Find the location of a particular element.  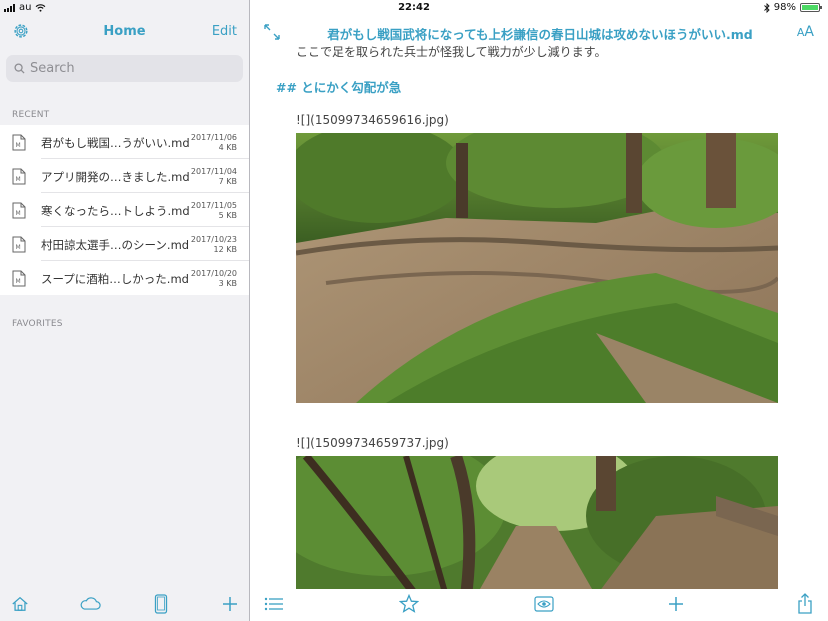

file-name: 村田諒太選手…のシーン.md is located at coordinates (115, 245).